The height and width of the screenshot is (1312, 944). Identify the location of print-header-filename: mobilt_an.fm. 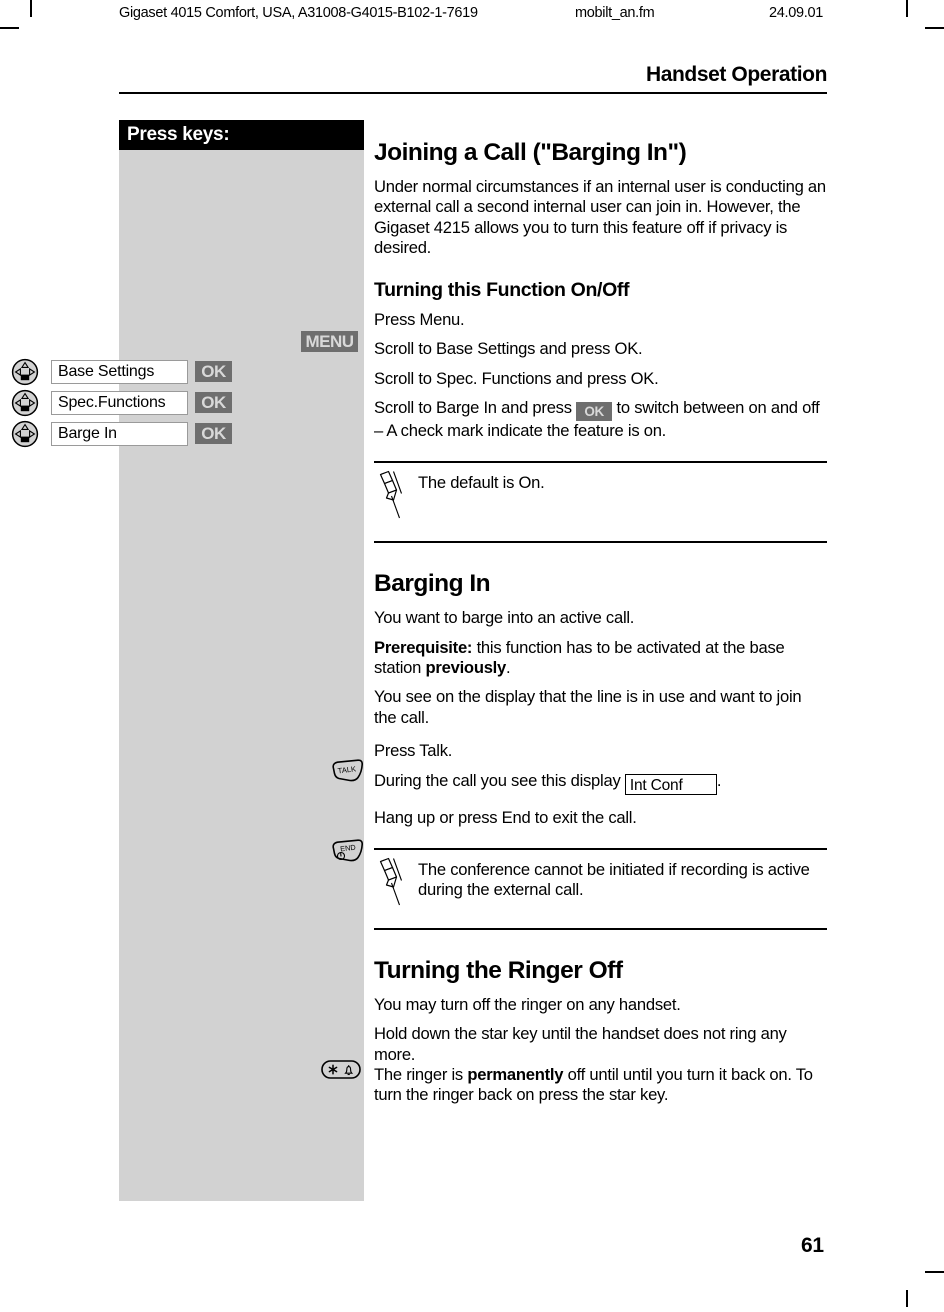
(615, 13).